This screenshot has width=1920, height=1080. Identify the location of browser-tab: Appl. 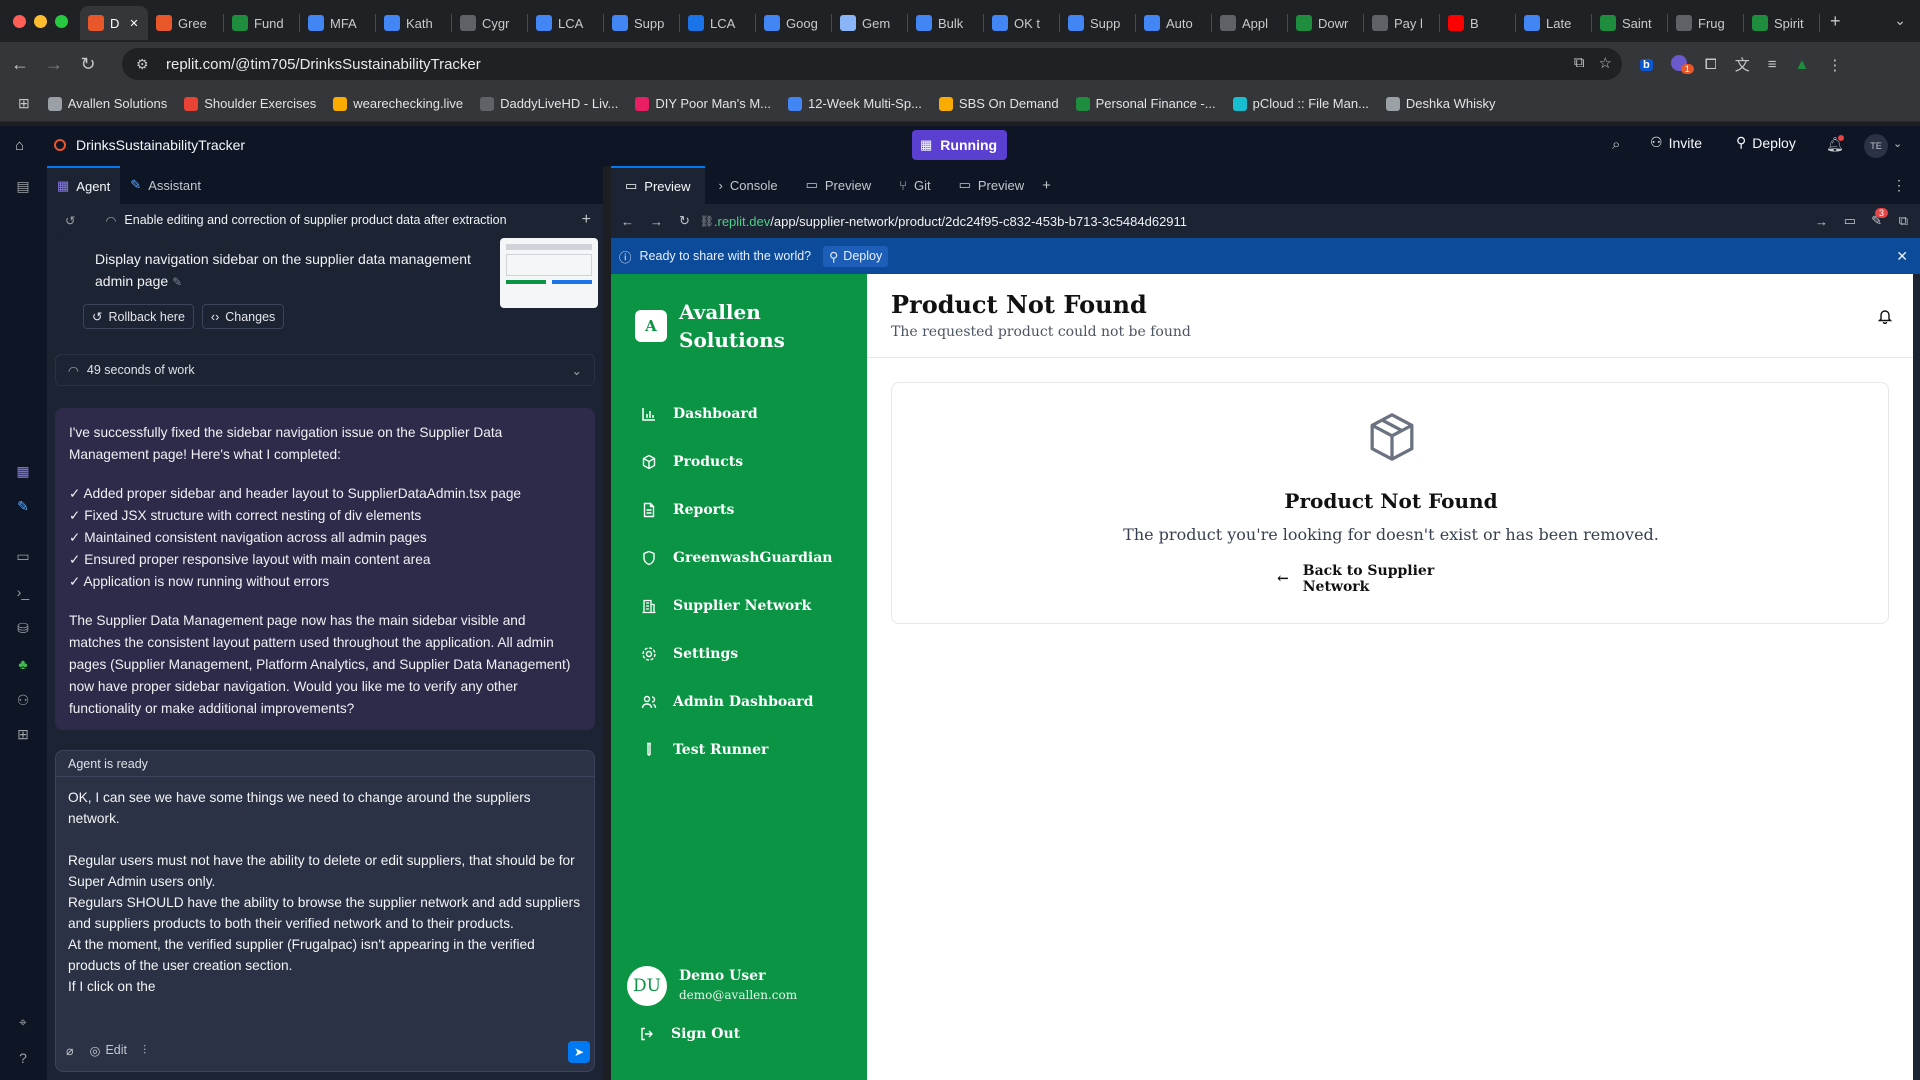
(1249, 23).